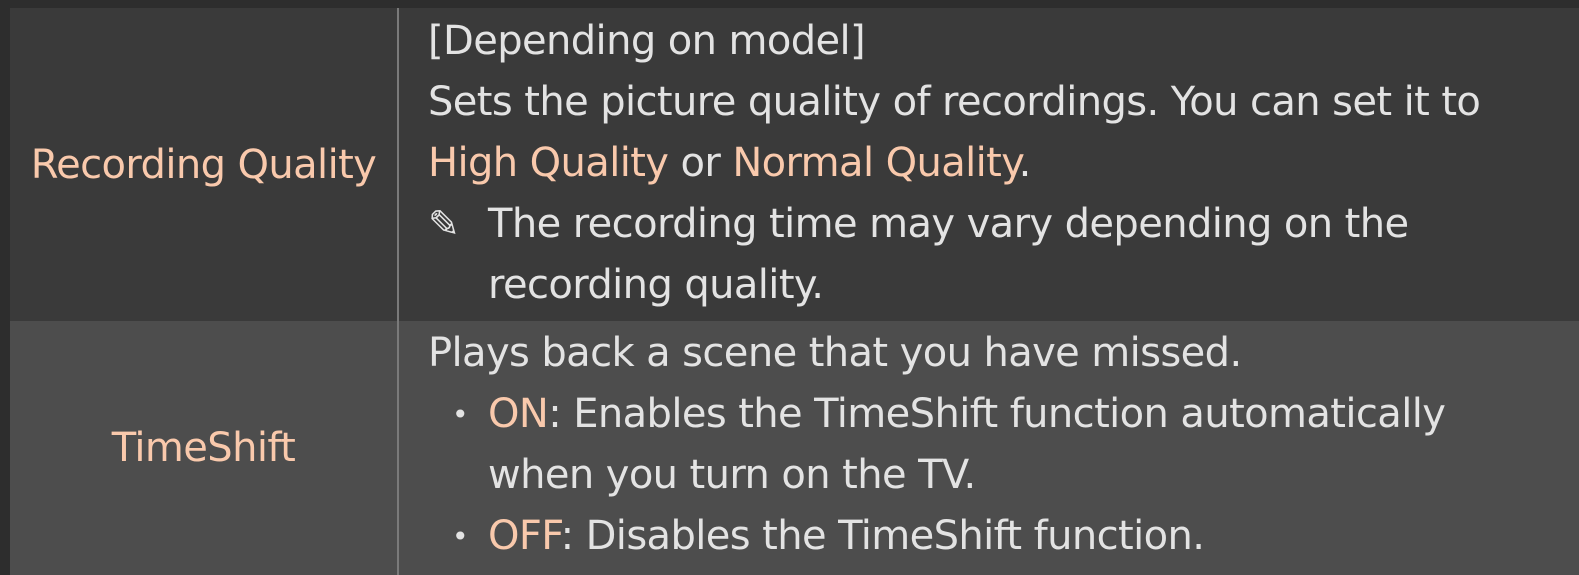 The height and width of the screenshot is (575, 1579). I want to click on description-text: Plays back a scene that you have missed., so click(835, 353).